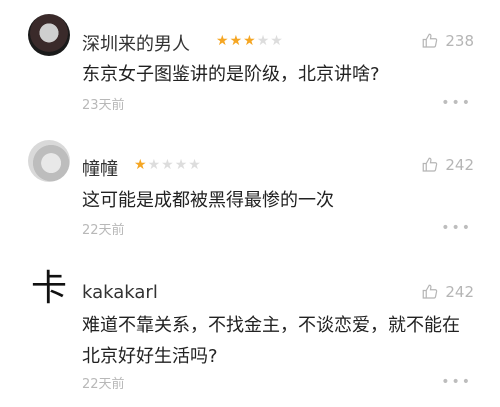  What do you see at coordinates (459, 41) in the screenshot?
I see `like-count: 238` at bounding box center [459, 41].